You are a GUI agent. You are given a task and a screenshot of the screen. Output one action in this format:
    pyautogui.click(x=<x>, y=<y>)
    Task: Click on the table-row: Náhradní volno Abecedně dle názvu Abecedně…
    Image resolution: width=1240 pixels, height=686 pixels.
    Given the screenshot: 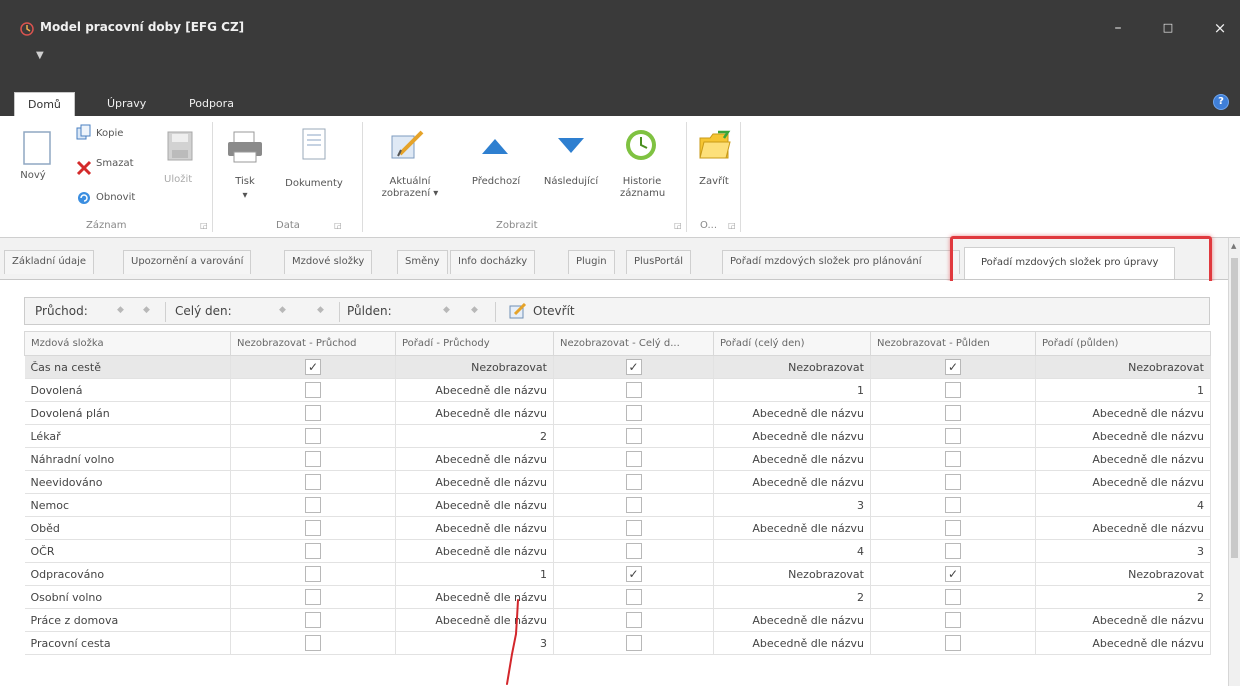 What is the action you would take?
    pyautogui.click(x=617, y=459)
    